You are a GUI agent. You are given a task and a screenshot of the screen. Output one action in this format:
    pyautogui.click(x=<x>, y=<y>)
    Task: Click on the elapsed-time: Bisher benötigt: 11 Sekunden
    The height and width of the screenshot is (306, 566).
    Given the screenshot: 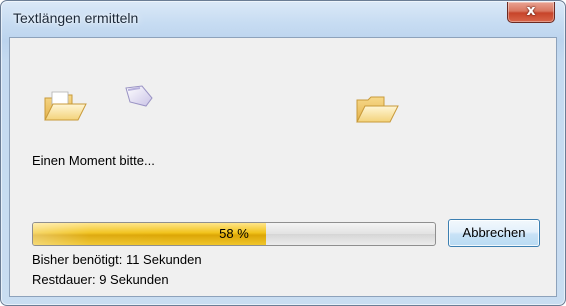 What is the action you would take?
    pyautogui.click(x=117, y=259)
    